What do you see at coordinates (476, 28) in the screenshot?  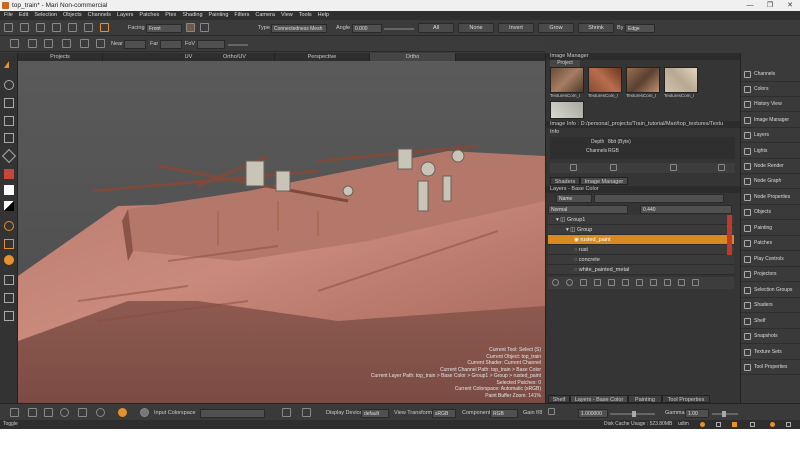 I see `select-none-button: None` at bounding box center [476, 28].